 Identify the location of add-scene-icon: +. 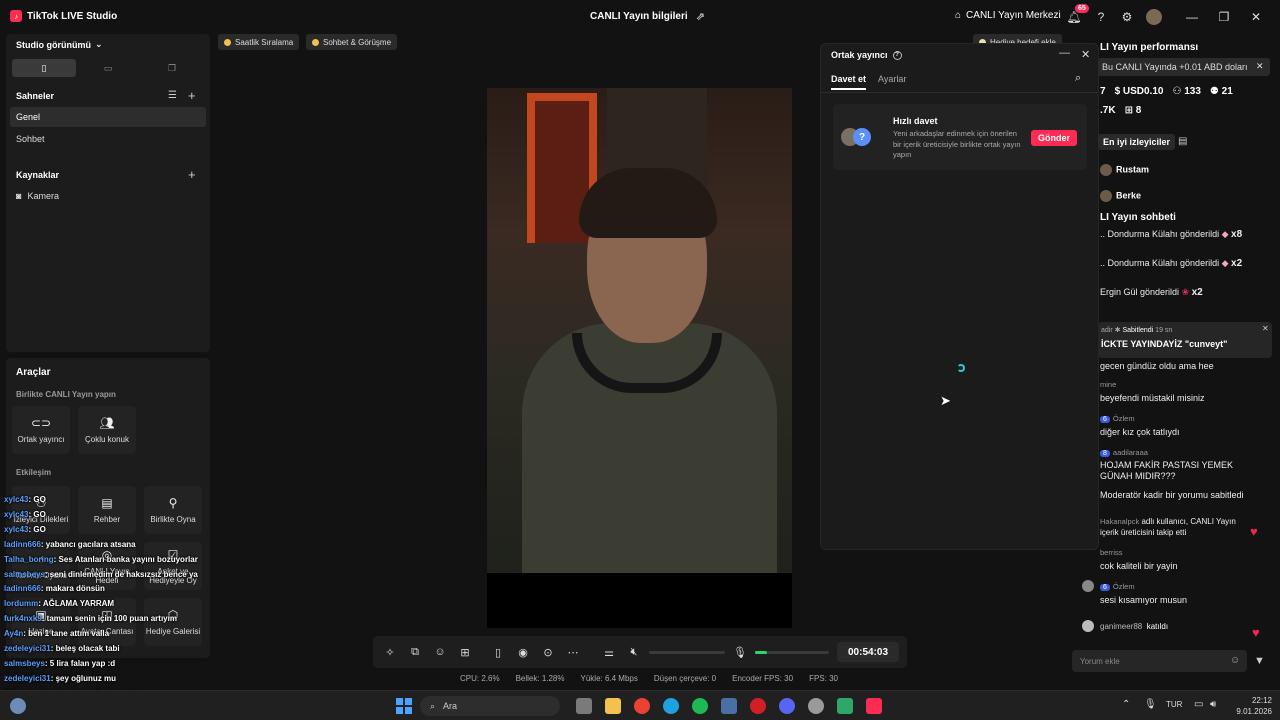
(192, 95).